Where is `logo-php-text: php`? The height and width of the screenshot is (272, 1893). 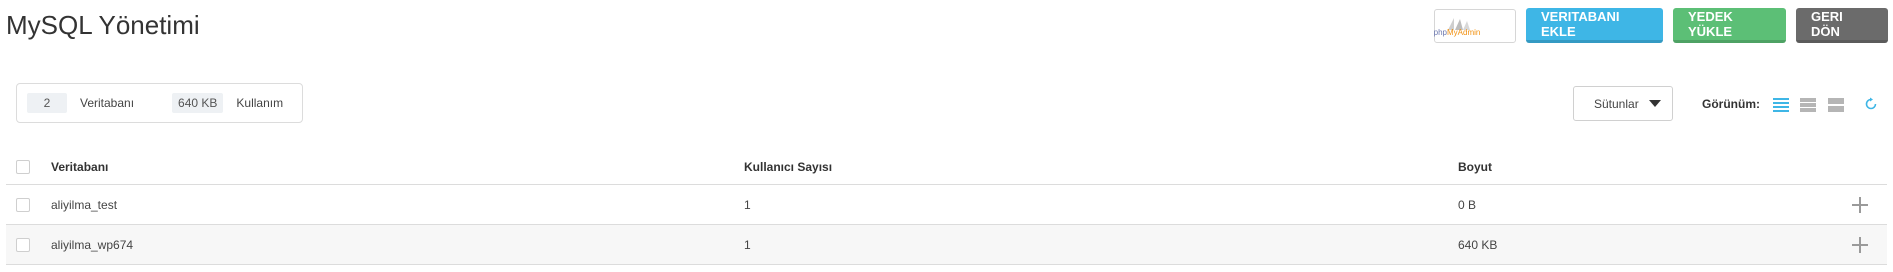 logo-php-text: php is located at coordinates (1440, 32).